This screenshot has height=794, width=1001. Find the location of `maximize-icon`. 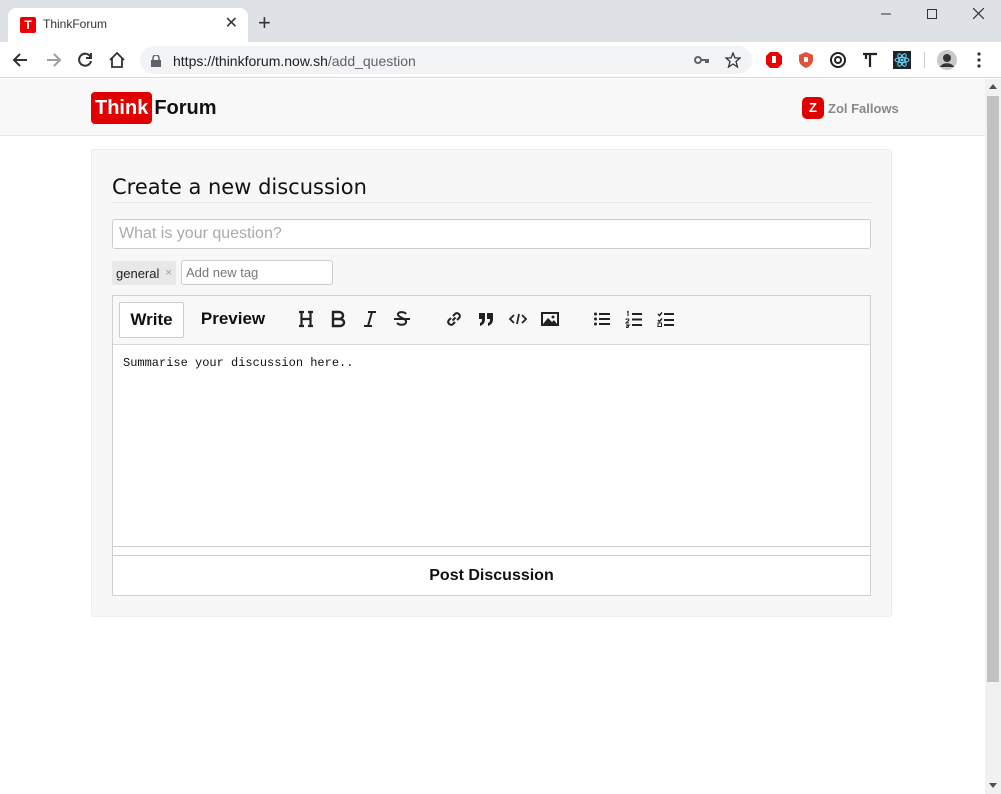

maximize-icon is located at coordinates (932, 15).